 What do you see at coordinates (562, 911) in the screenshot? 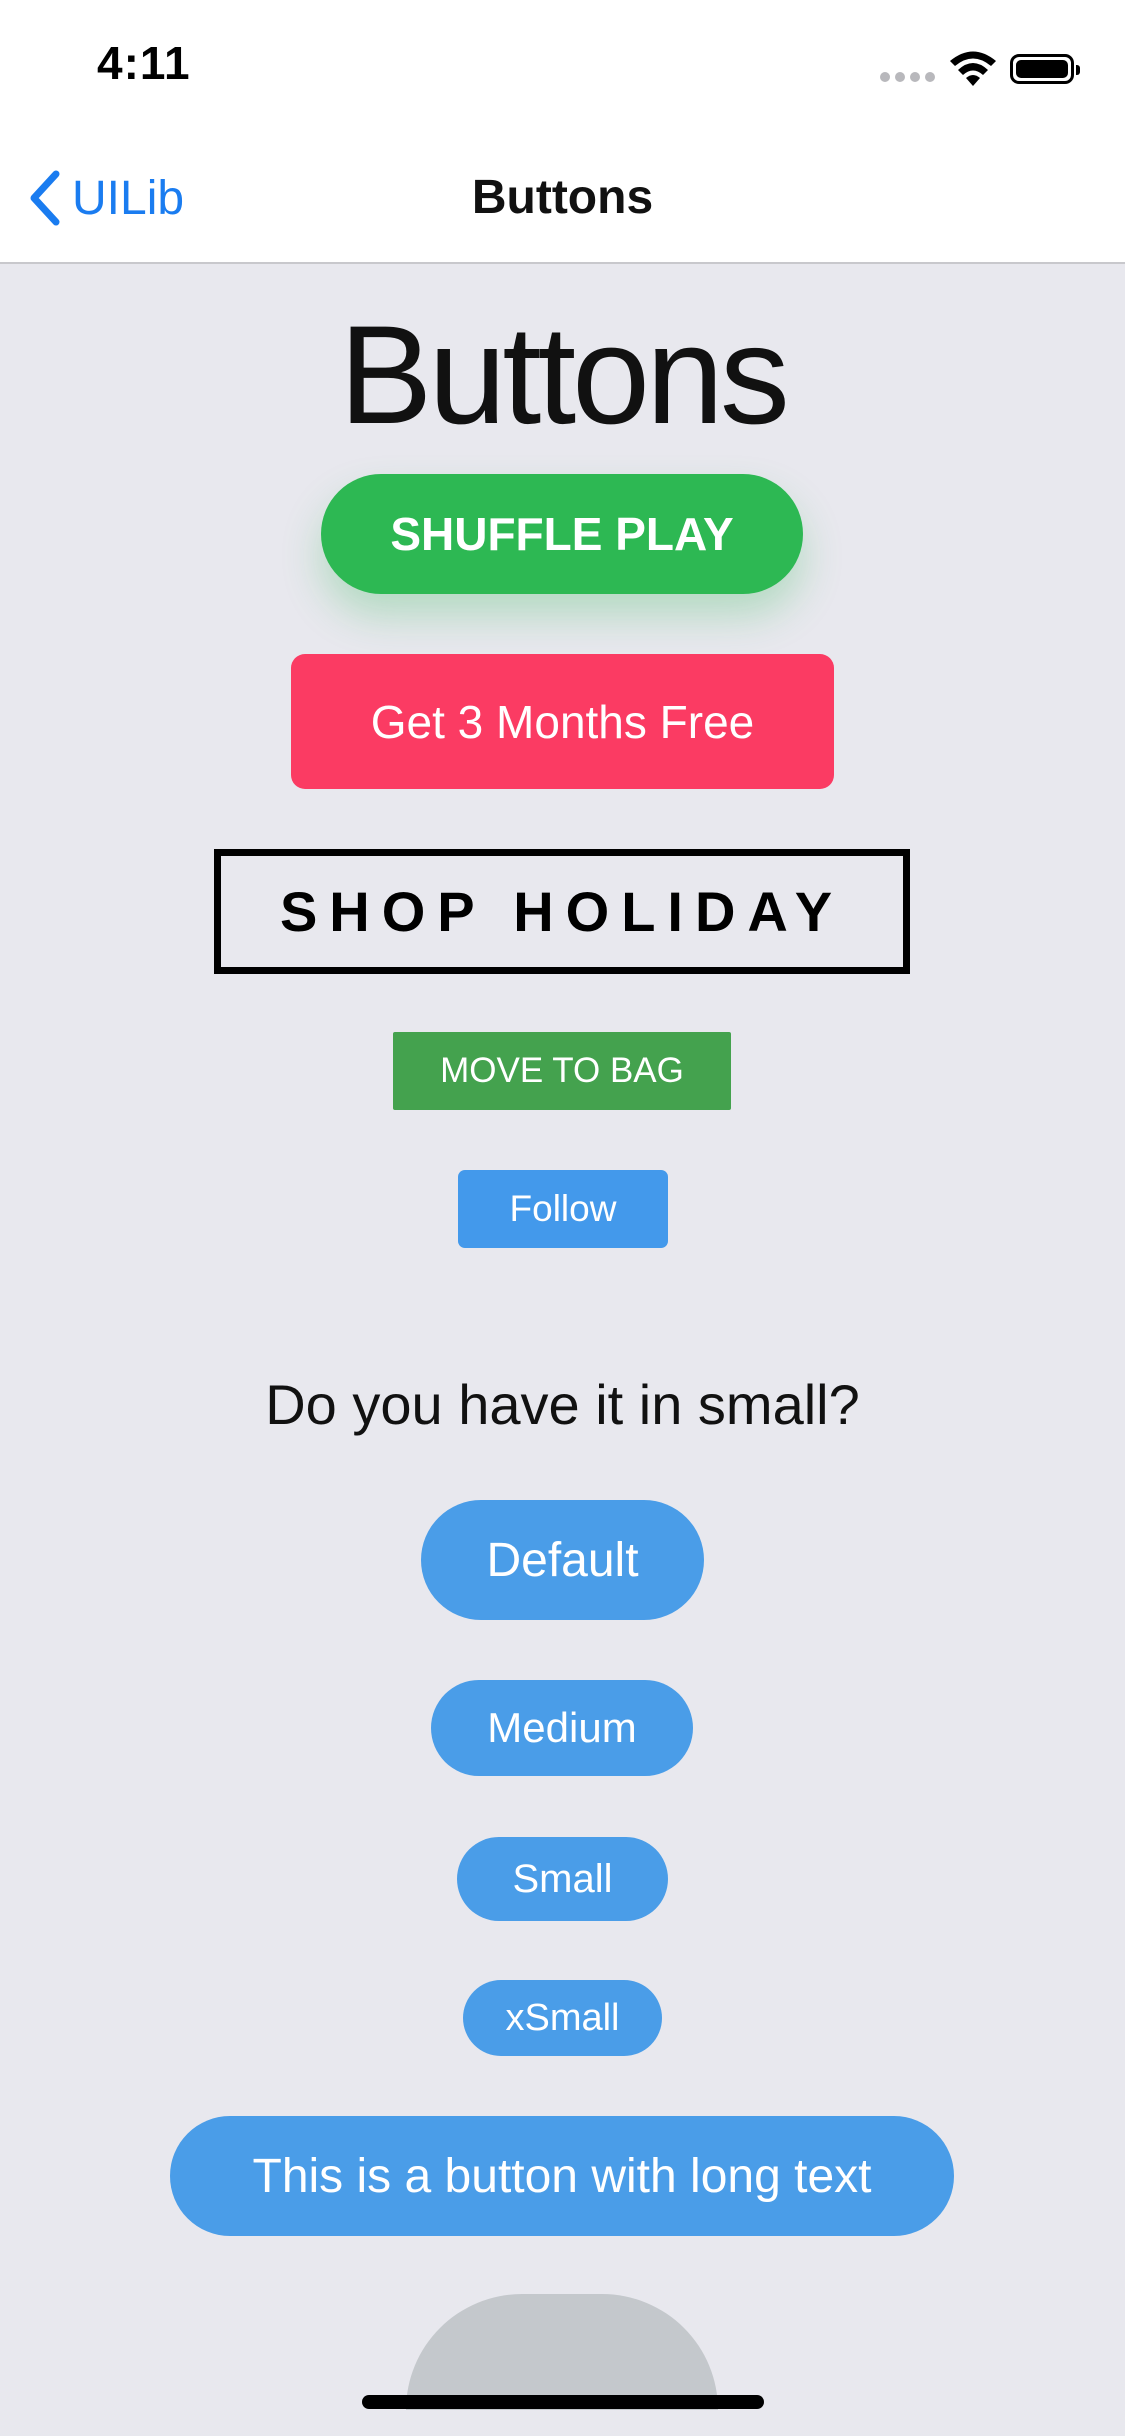
I see `shop-holiday-button: SHOP HOLIDAY` at bounding box center [562, 911].